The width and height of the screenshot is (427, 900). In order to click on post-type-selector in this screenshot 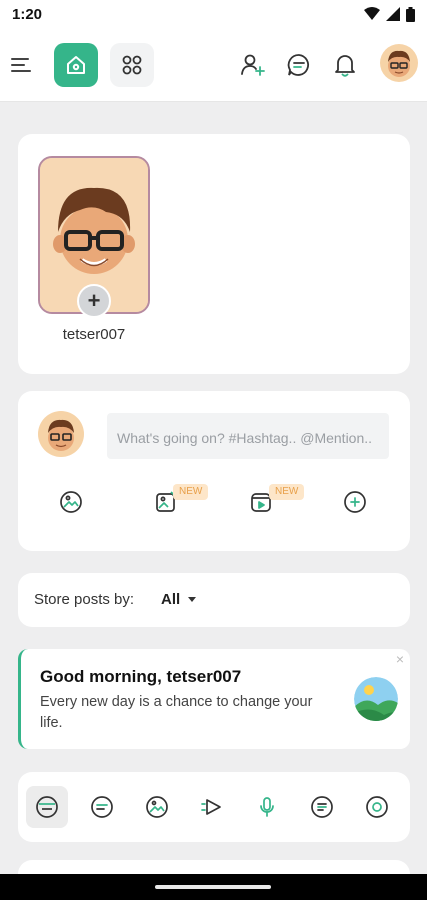, I will do `click(214, 807)`.